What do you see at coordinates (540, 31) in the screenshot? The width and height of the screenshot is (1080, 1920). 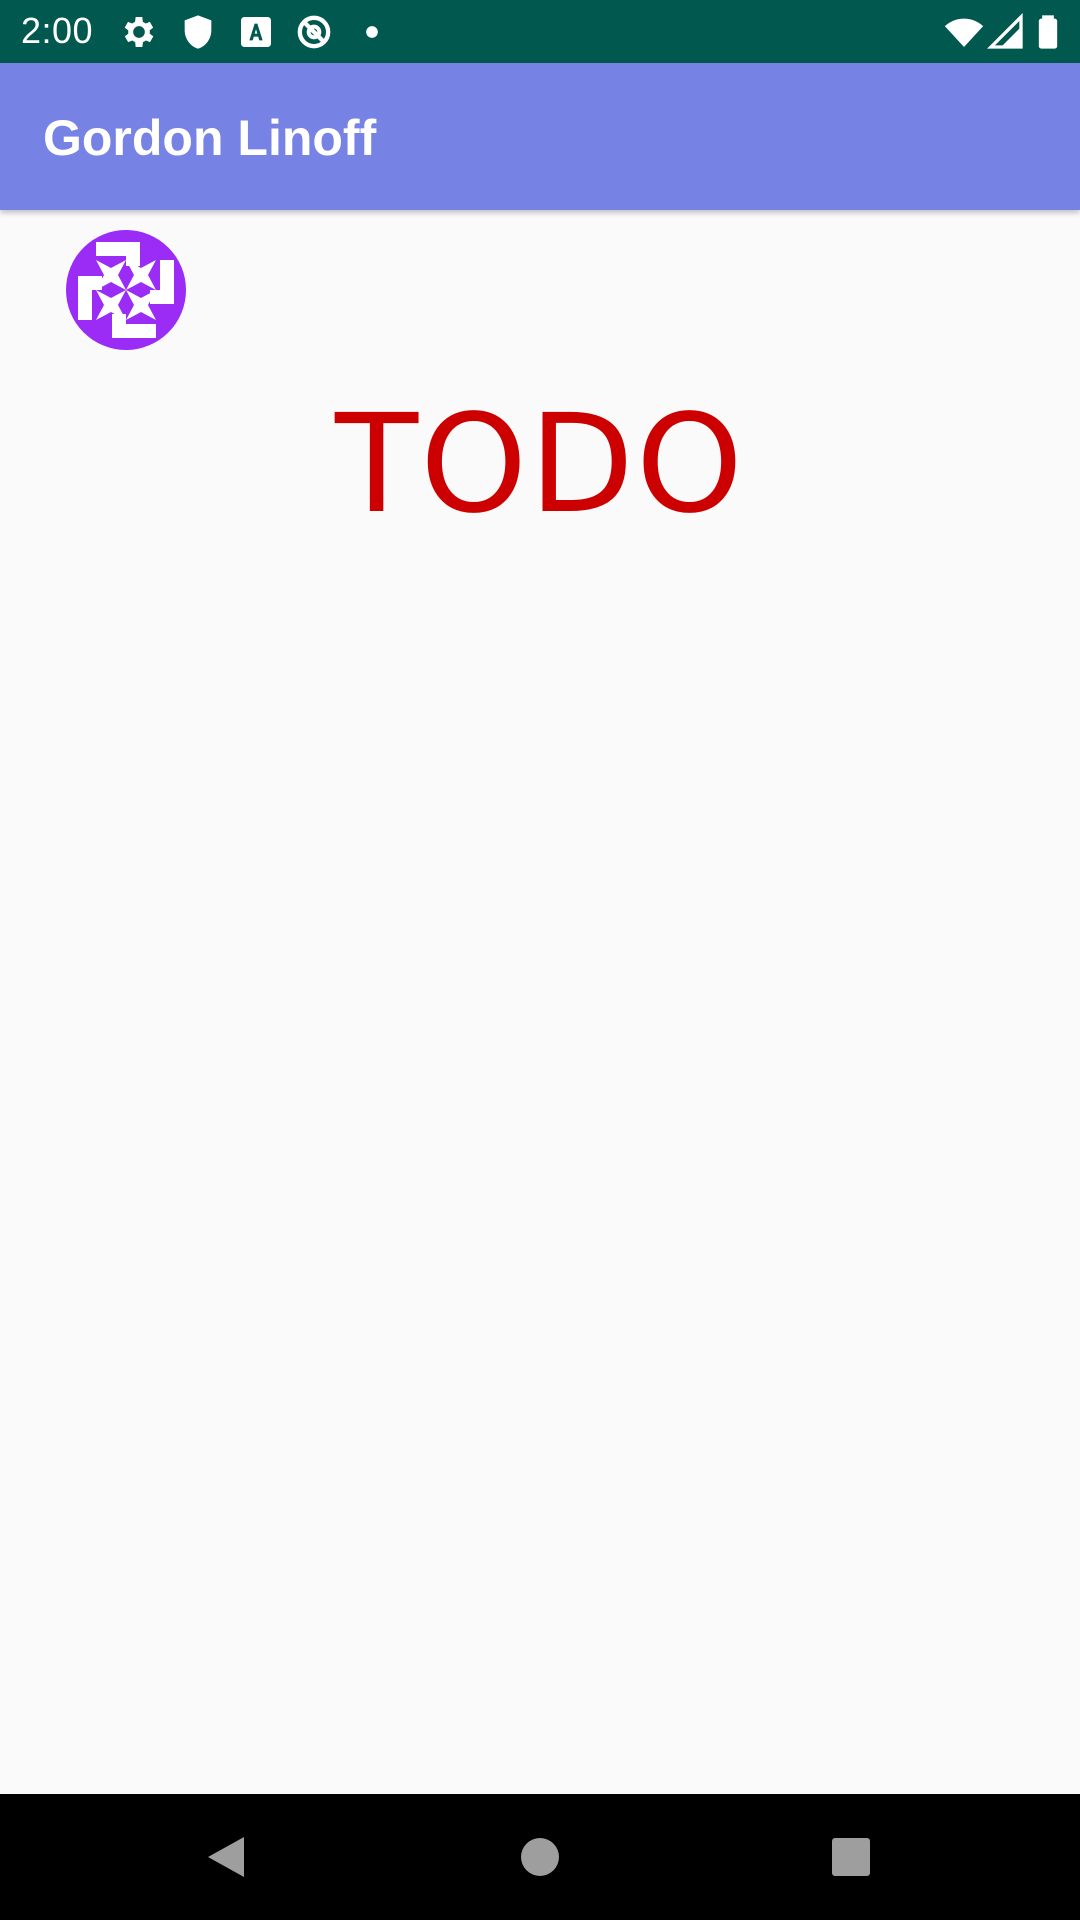 I see `status-bar: 2:00` at bounding box center [540, 31].